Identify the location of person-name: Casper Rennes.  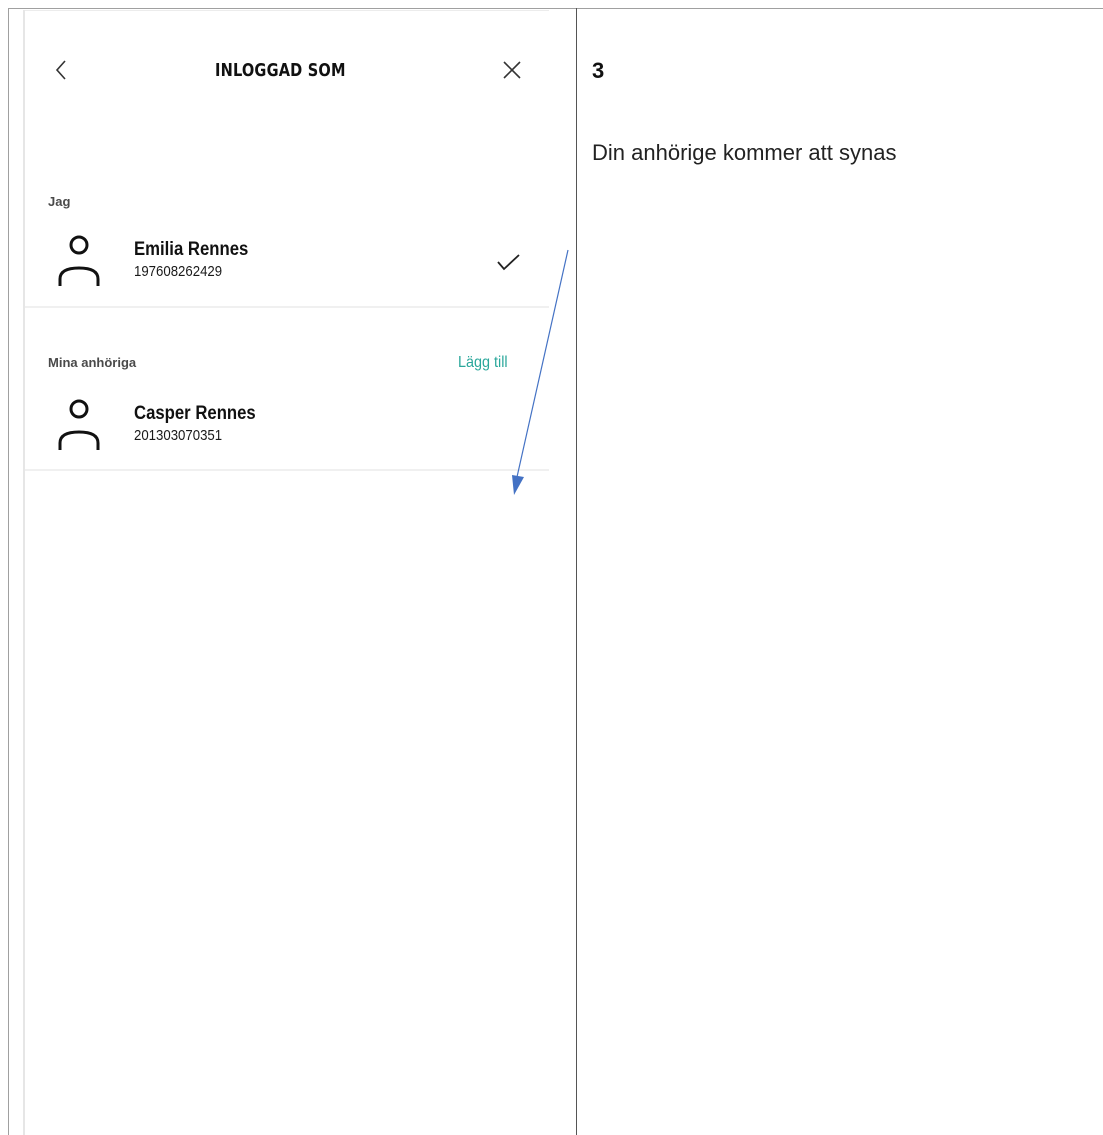
(195, 413).